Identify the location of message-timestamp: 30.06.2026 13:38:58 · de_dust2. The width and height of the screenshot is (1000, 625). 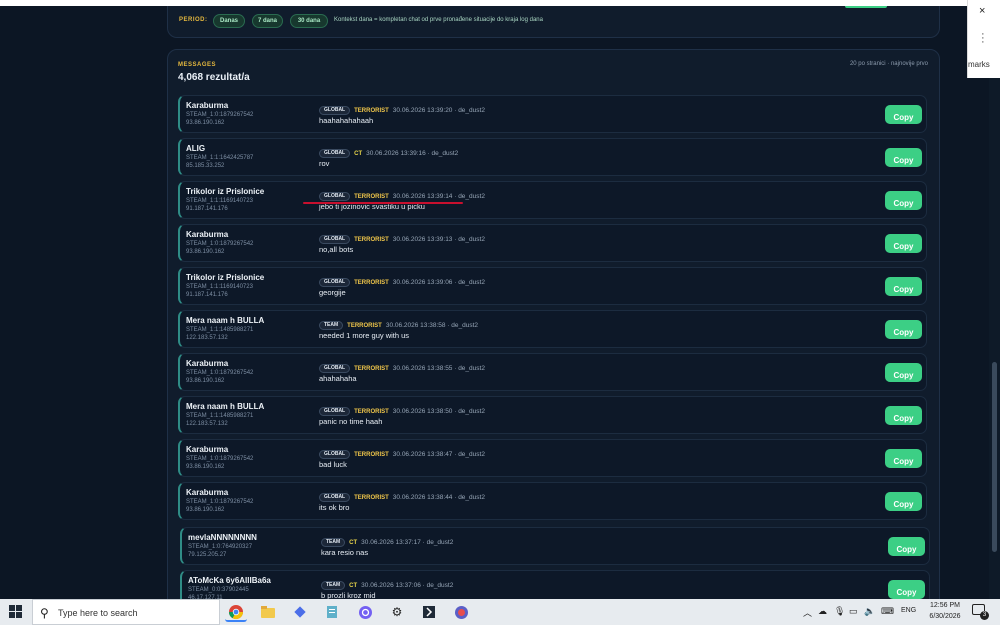
(432, 326).